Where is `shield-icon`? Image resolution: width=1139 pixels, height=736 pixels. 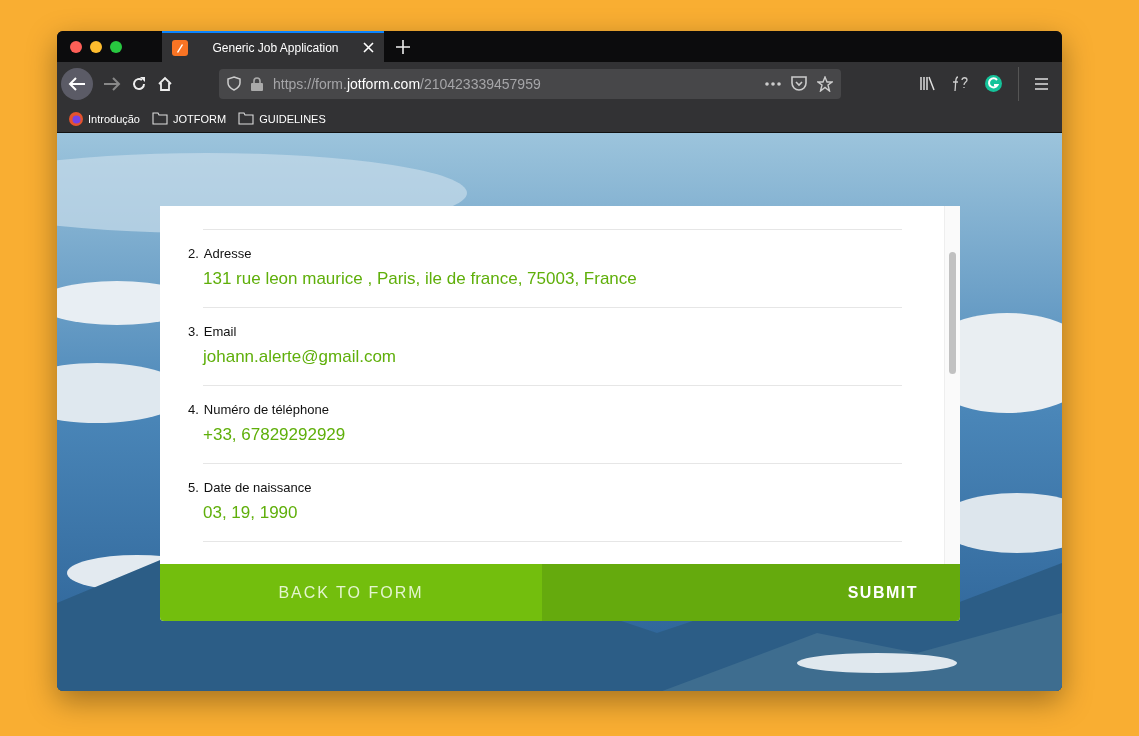 shield-icon is located at coordinates (234, 83).